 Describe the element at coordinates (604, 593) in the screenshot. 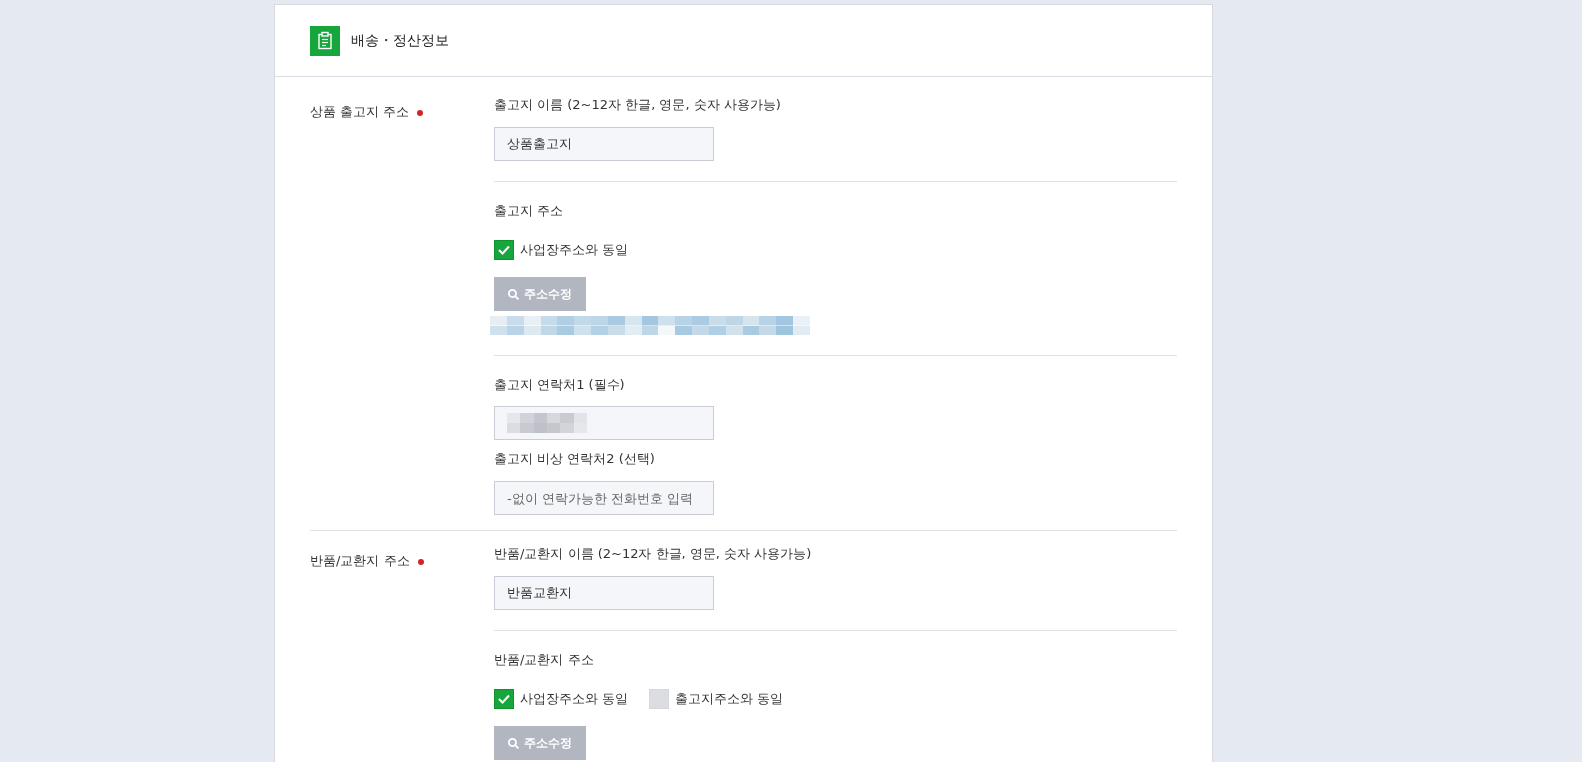

I see `text-input-field: 반품교환지` at that location.